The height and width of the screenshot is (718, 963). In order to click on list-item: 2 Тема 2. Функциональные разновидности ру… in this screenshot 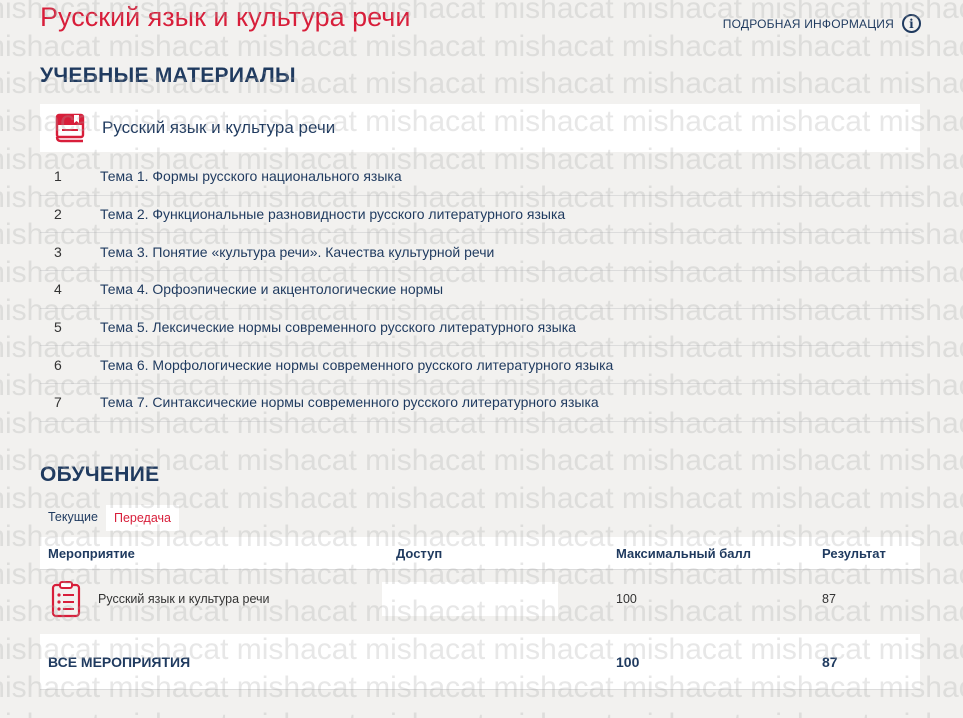, I will do `click(480, 215)`.